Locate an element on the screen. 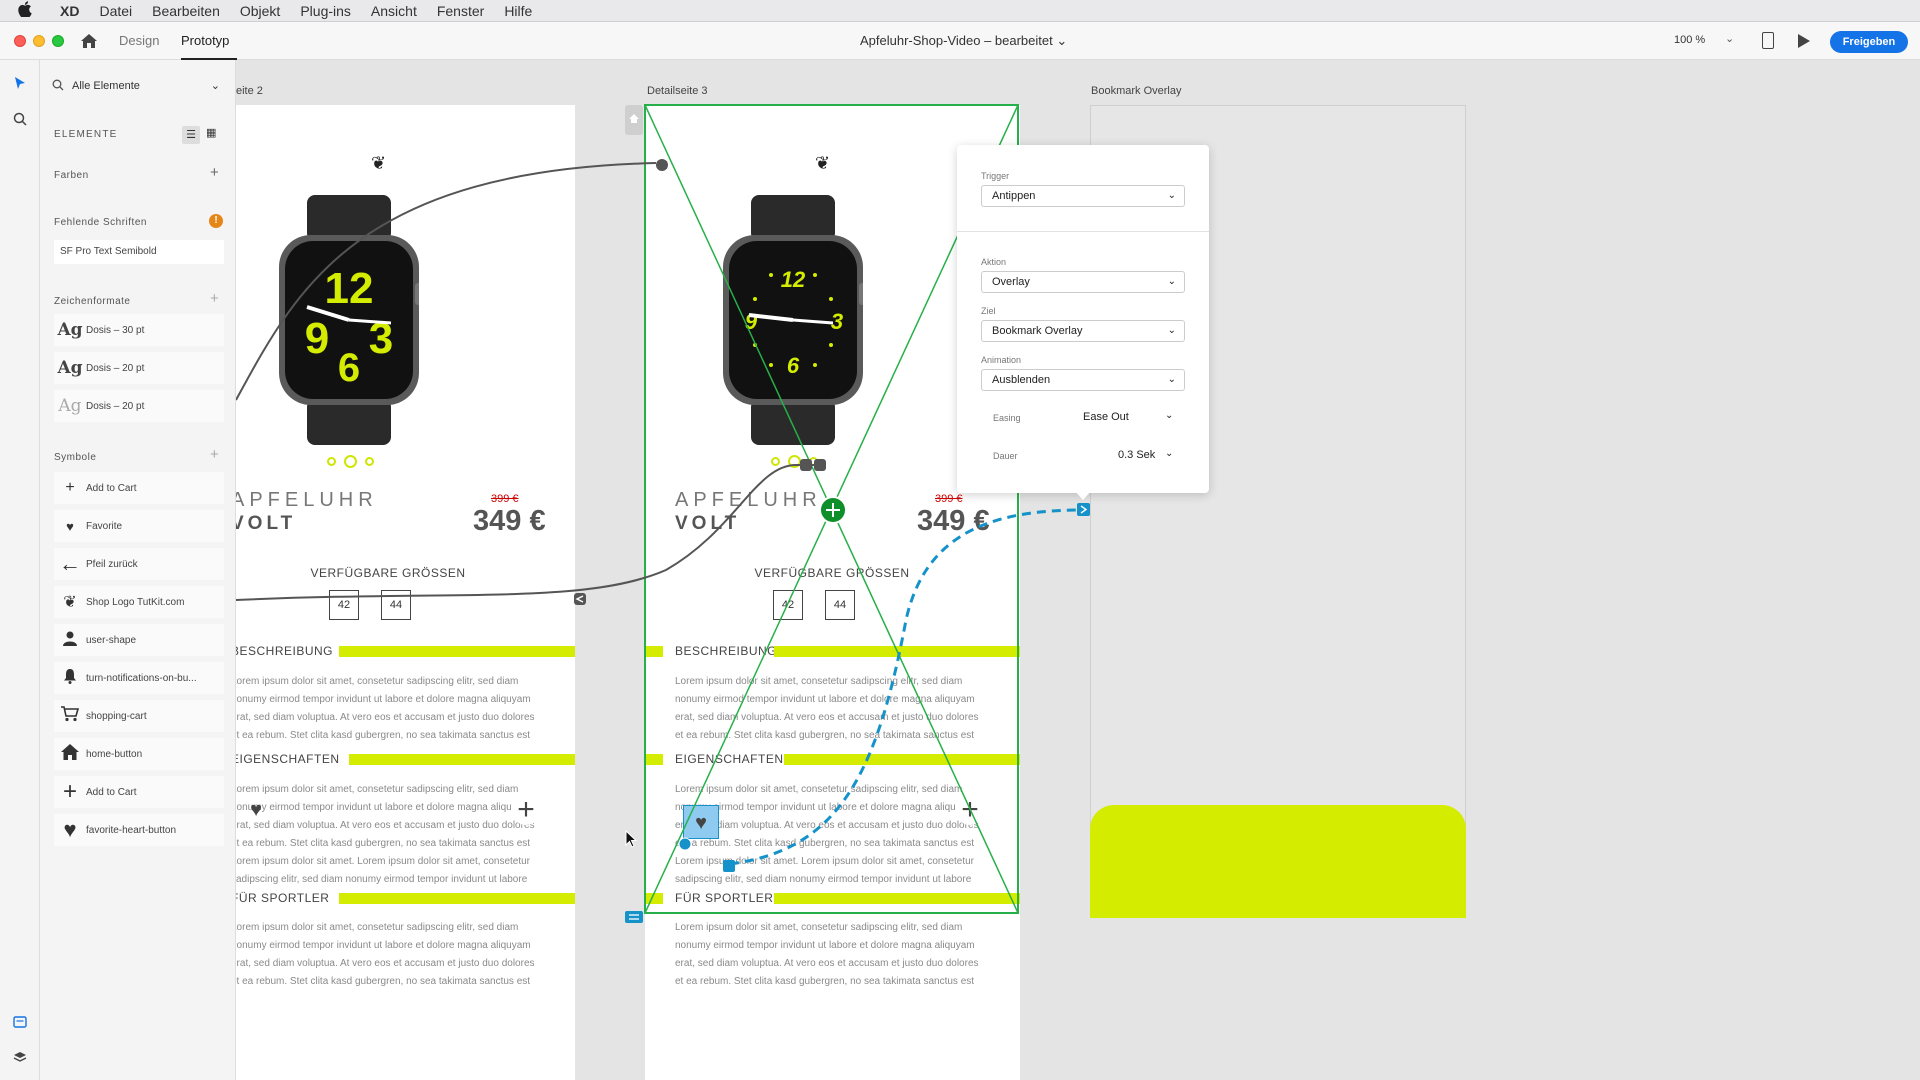  trigger-dropdown: Antippen ⌄ is located at coordinates (1083, 196).